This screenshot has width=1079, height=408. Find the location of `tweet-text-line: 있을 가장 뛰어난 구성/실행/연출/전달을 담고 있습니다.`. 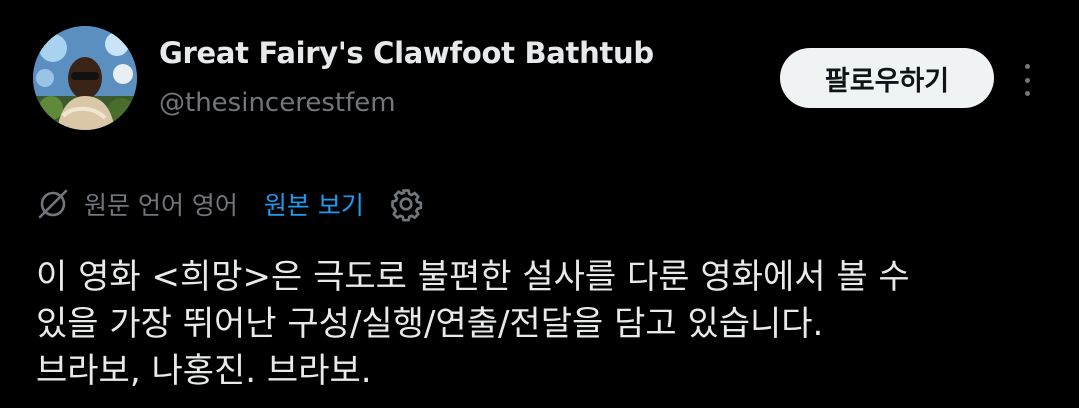

tweet-text-line: 있을 가장 뛰어난 구성/실행/연출/전달을 담고 있습니다. is located at coordinates (430, 324).